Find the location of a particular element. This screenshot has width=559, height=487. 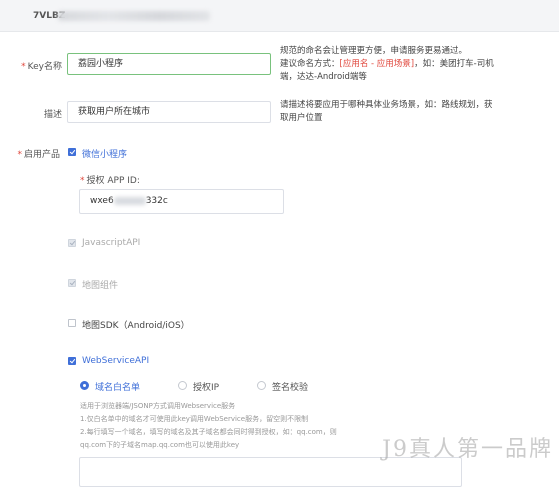

appid-redacted is located at coordinates (129, 200).